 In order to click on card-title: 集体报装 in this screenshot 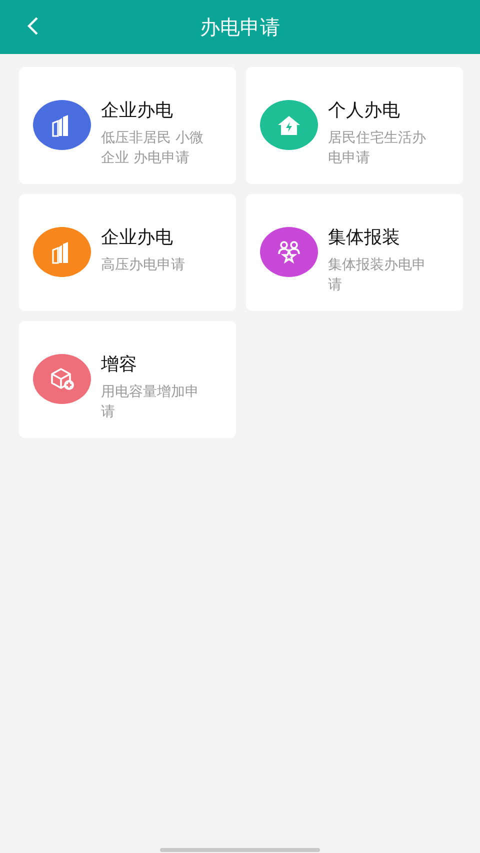, I will do `click(364, 238)`.